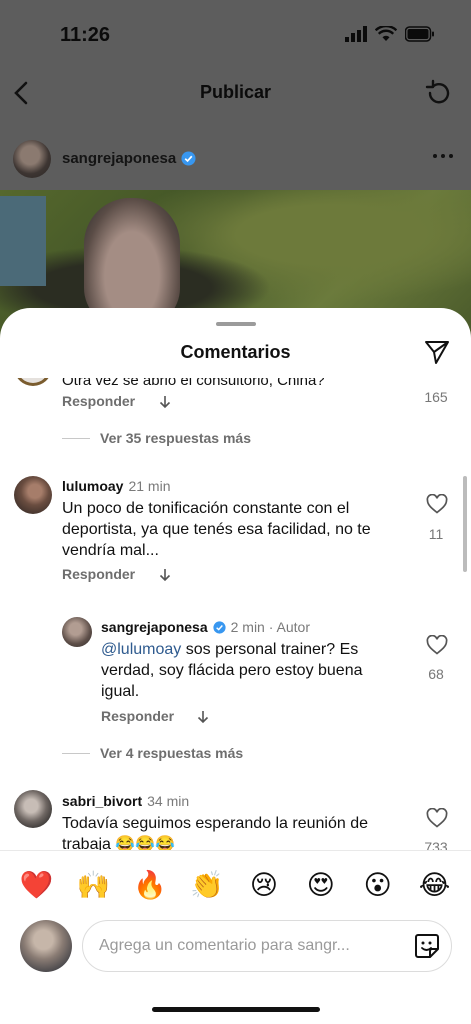  What do you see at coordinates (235, 159) in the screenshot?
I see `post-author-row: sangrejaponesa` at bounding box center [235, 159].